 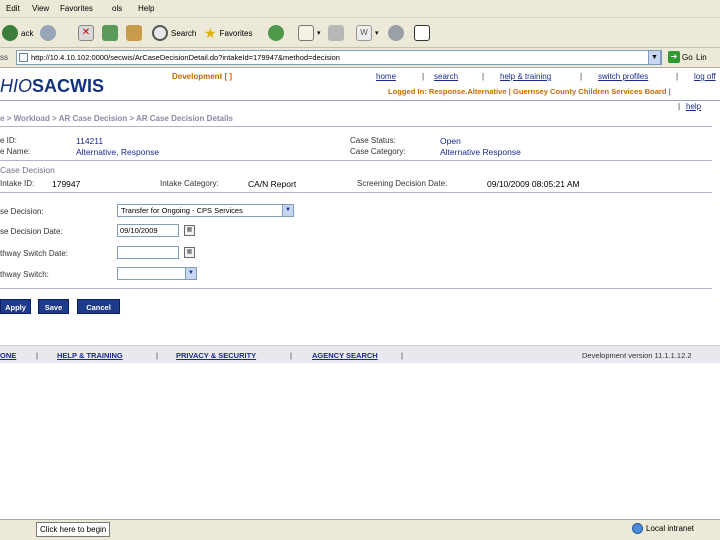 I want to click on menu-help: Help, so click(x=146, y=8).